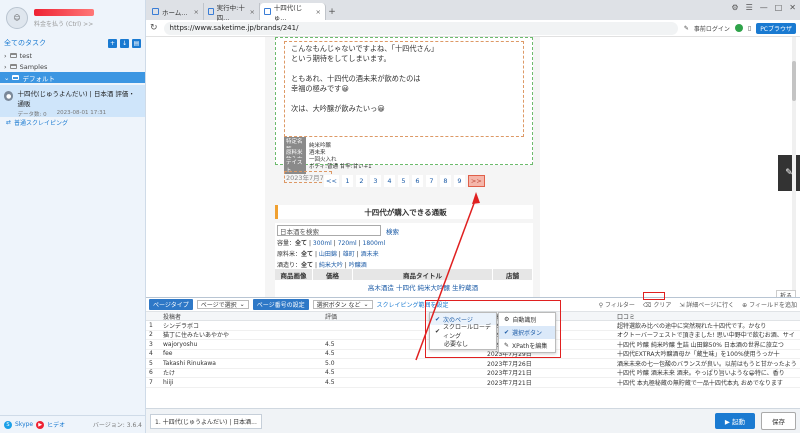 Image resolution: width=800 pixels, height=433 pixels. What do you see at coordinates (686, 28) in the screenshot?
I see `edit-icon: ✎` at bounding box center [686, 28].